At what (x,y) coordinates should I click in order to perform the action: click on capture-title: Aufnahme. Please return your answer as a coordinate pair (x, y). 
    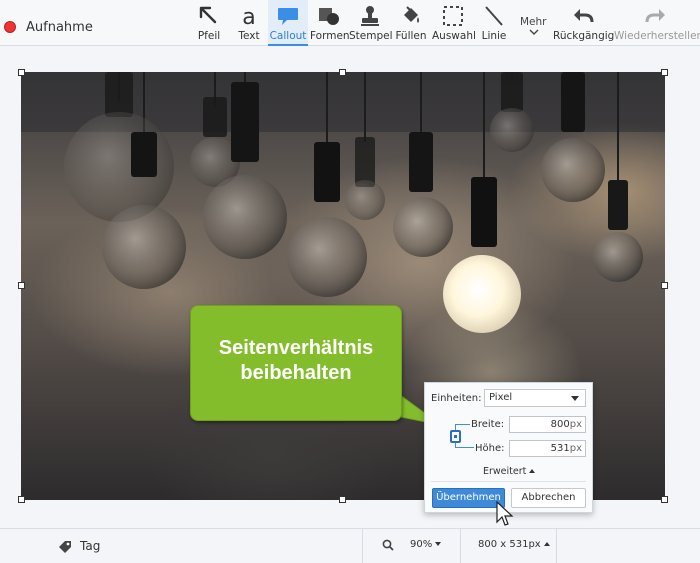
    Looking at the image, I should click on (59, 27).